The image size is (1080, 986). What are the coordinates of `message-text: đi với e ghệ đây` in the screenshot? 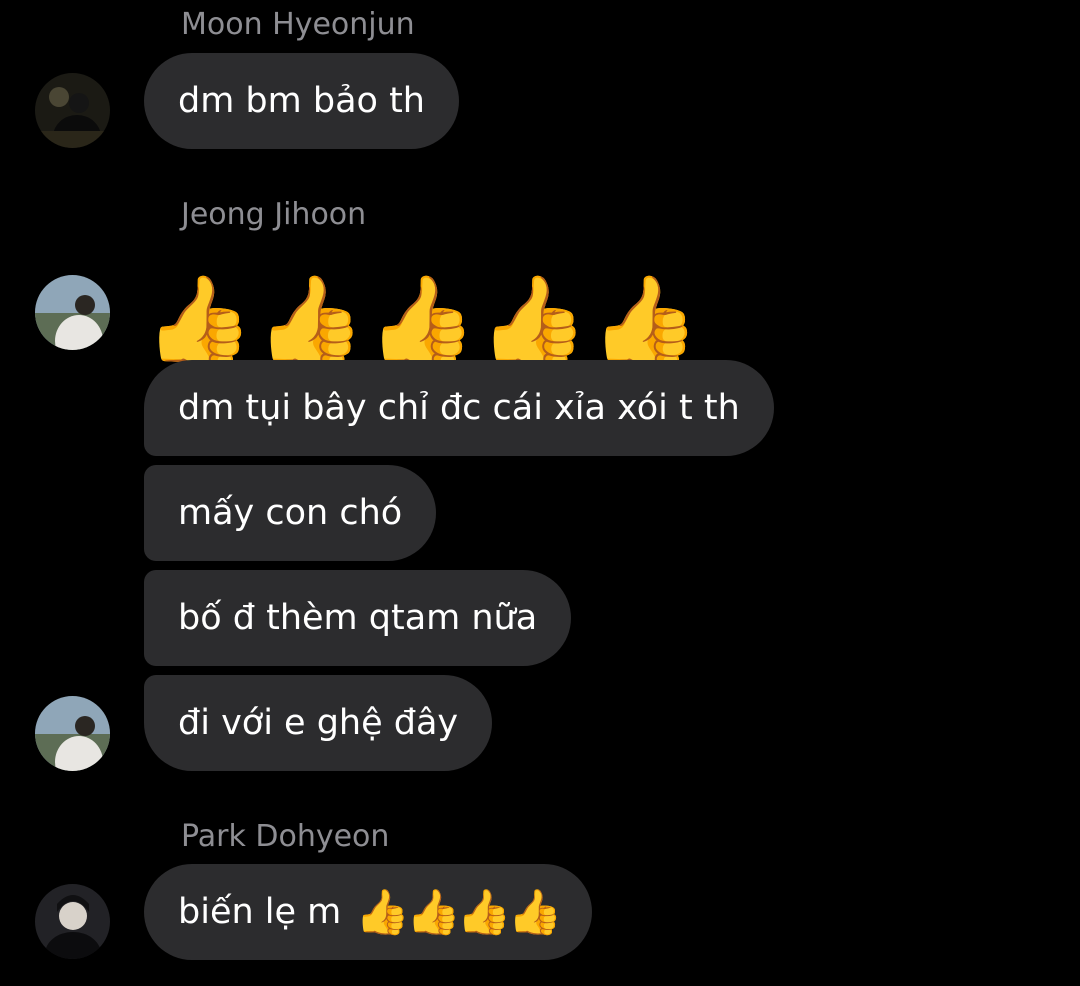 It's located at (318, 723).